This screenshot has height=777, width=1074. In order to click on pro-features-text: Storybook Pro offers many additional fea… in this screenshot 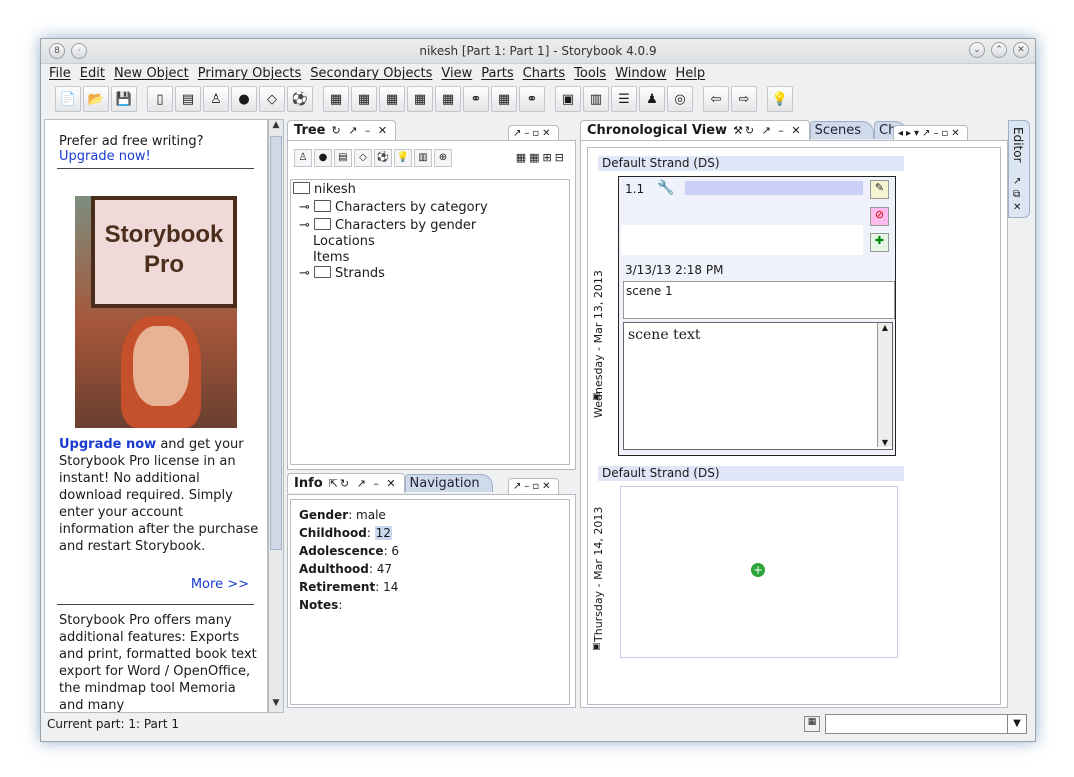, I will do `click(158, 663)`.